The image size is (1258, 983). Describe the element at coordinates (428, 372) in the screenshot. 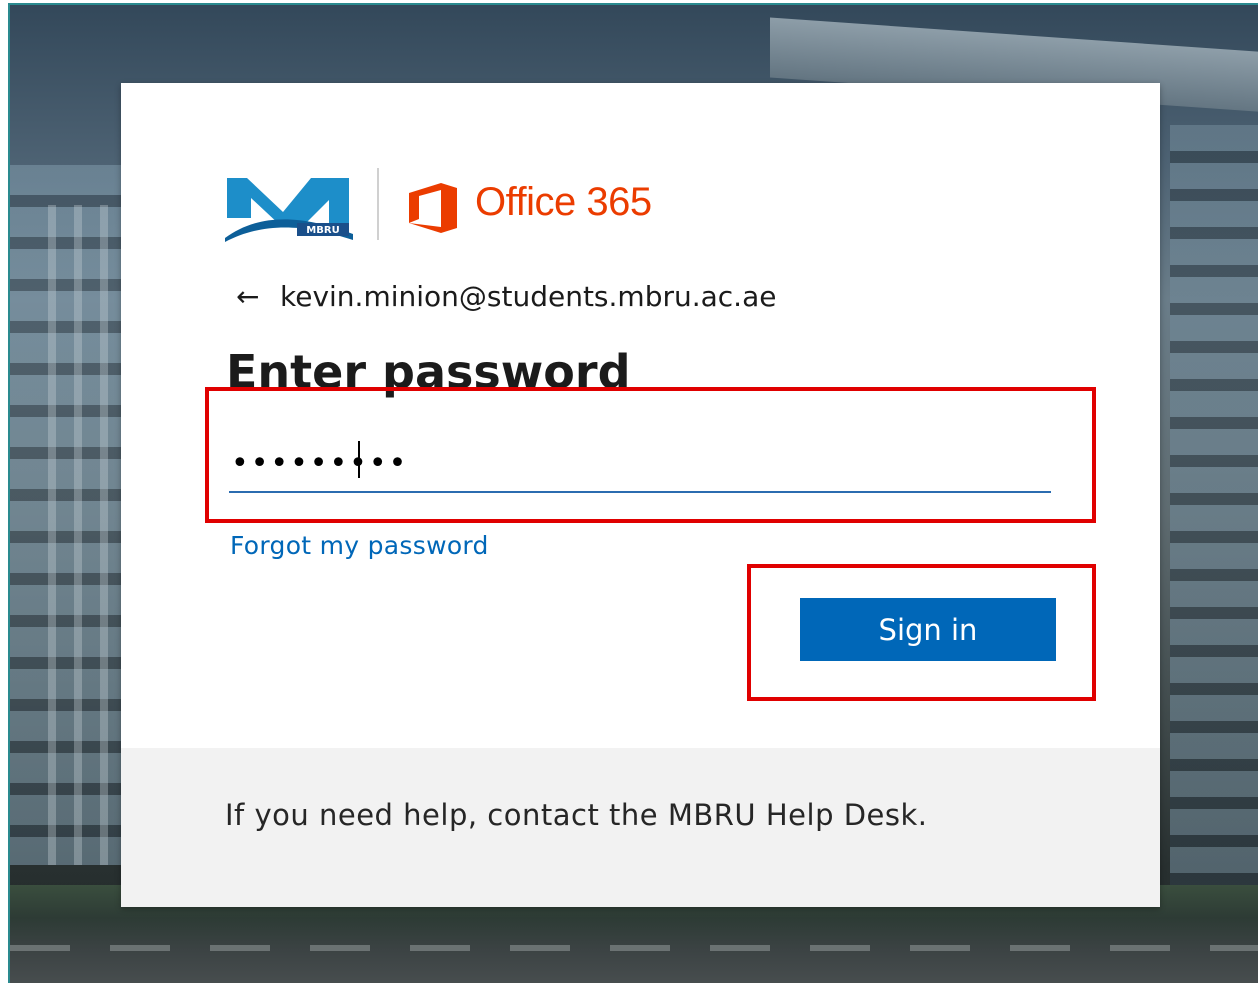

I see `page-title: Enter password` at that location.